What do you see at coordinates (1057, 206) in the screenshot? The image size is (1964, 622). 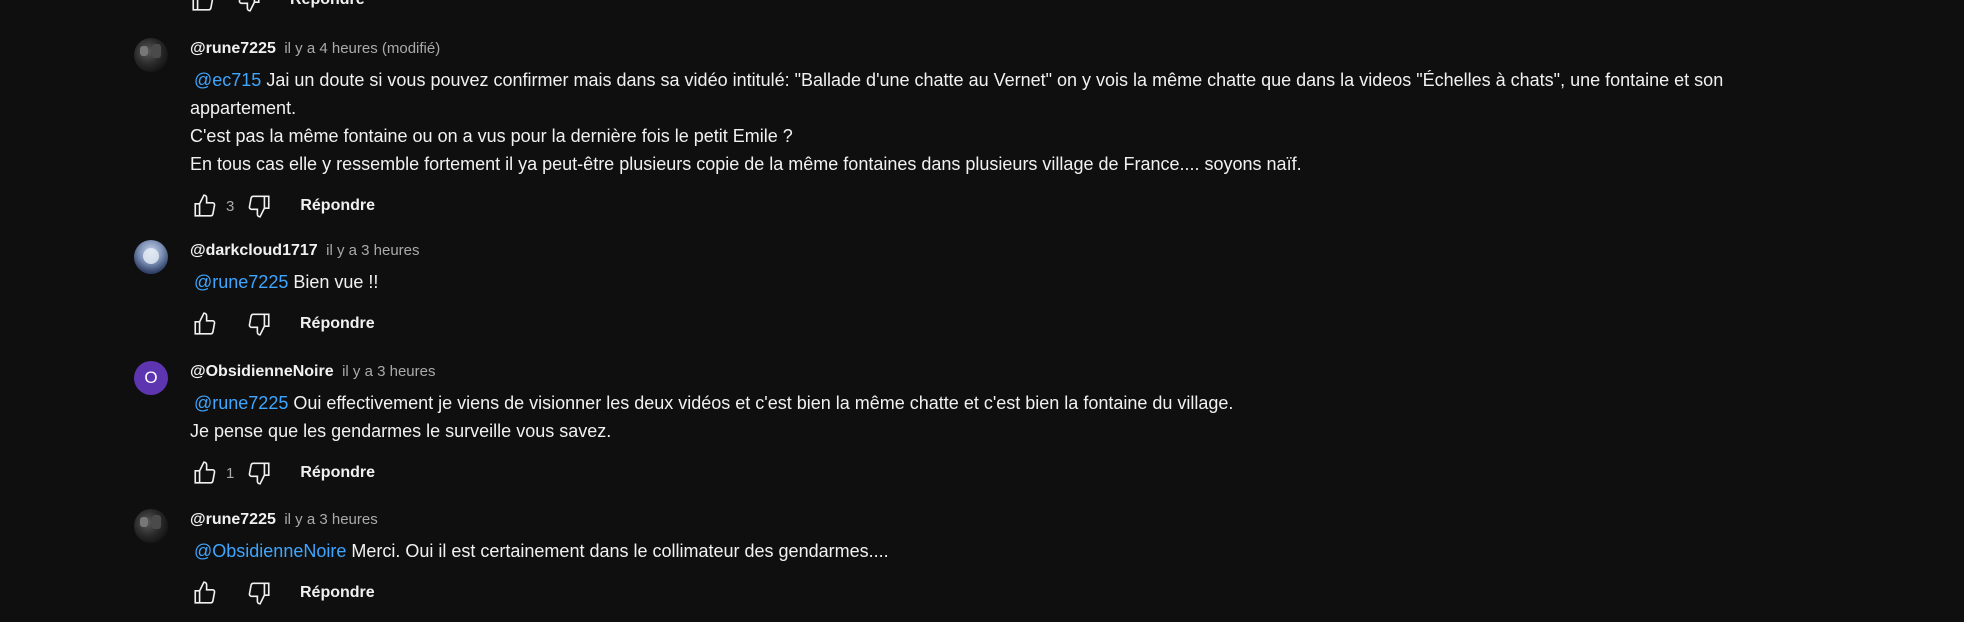 I see `comment-actions: 3 Répondre` at bounding box center [1057, 206].